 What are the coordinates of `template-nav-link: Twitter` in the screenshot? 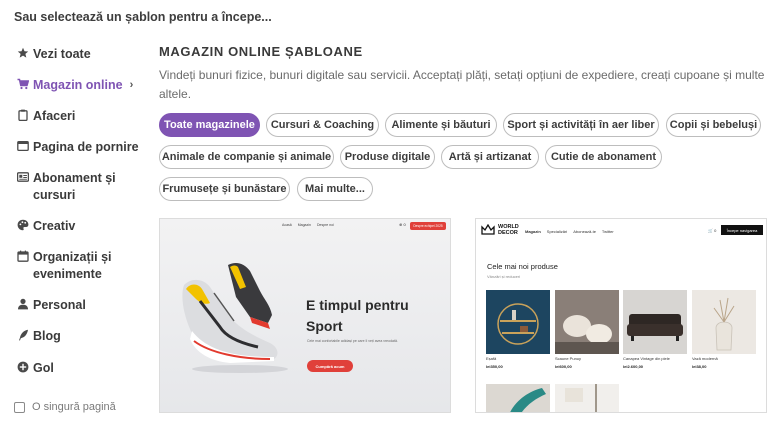 It's located at (607, 231).